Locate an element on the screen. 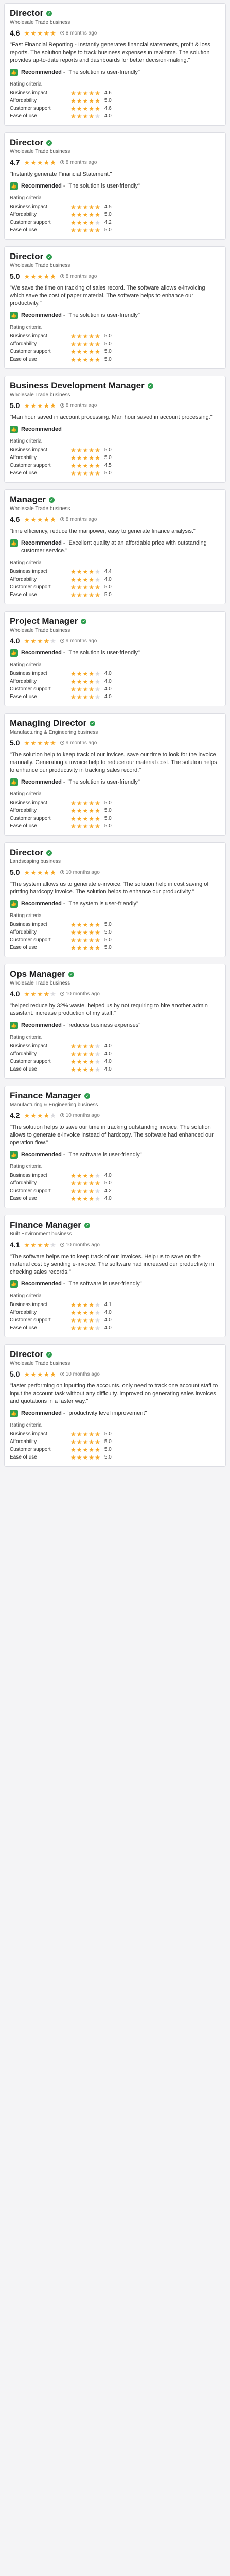 This screenshot has width=230, height=2576. review-age-text: 10 months ago is located at coordinates (82, 1245).